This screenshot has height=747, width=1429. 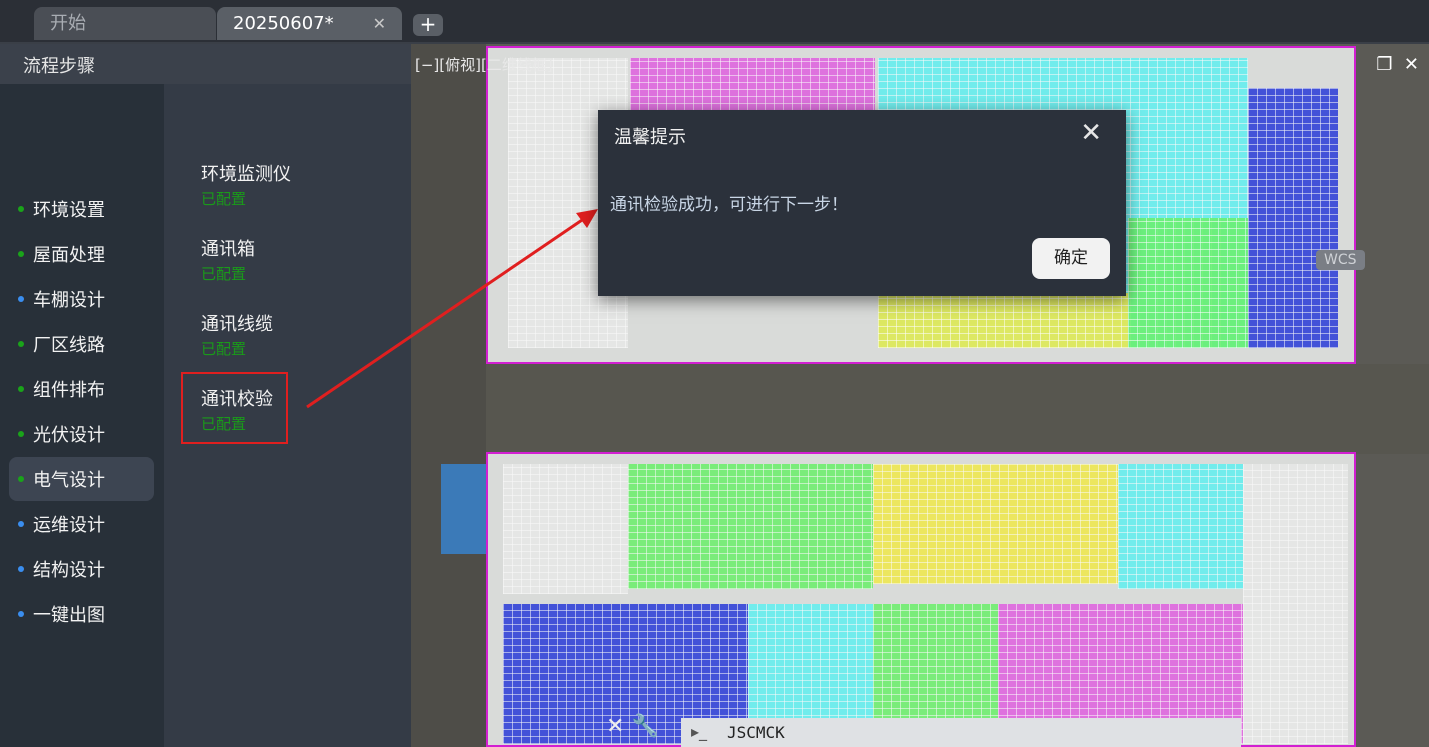 I want to click on command-icons: ✕ 🔧, so click(x=641, y=730).